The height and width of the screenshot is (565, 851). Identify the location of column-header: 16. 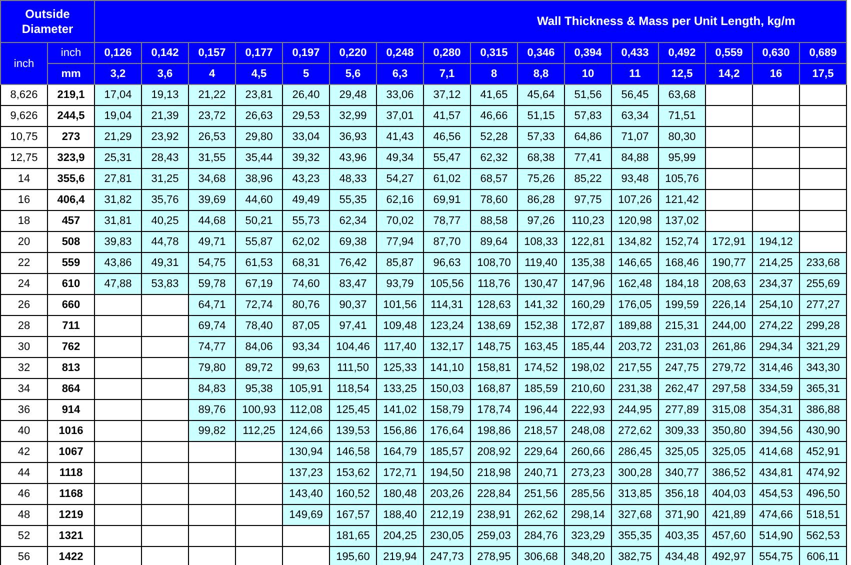
(776, 74).